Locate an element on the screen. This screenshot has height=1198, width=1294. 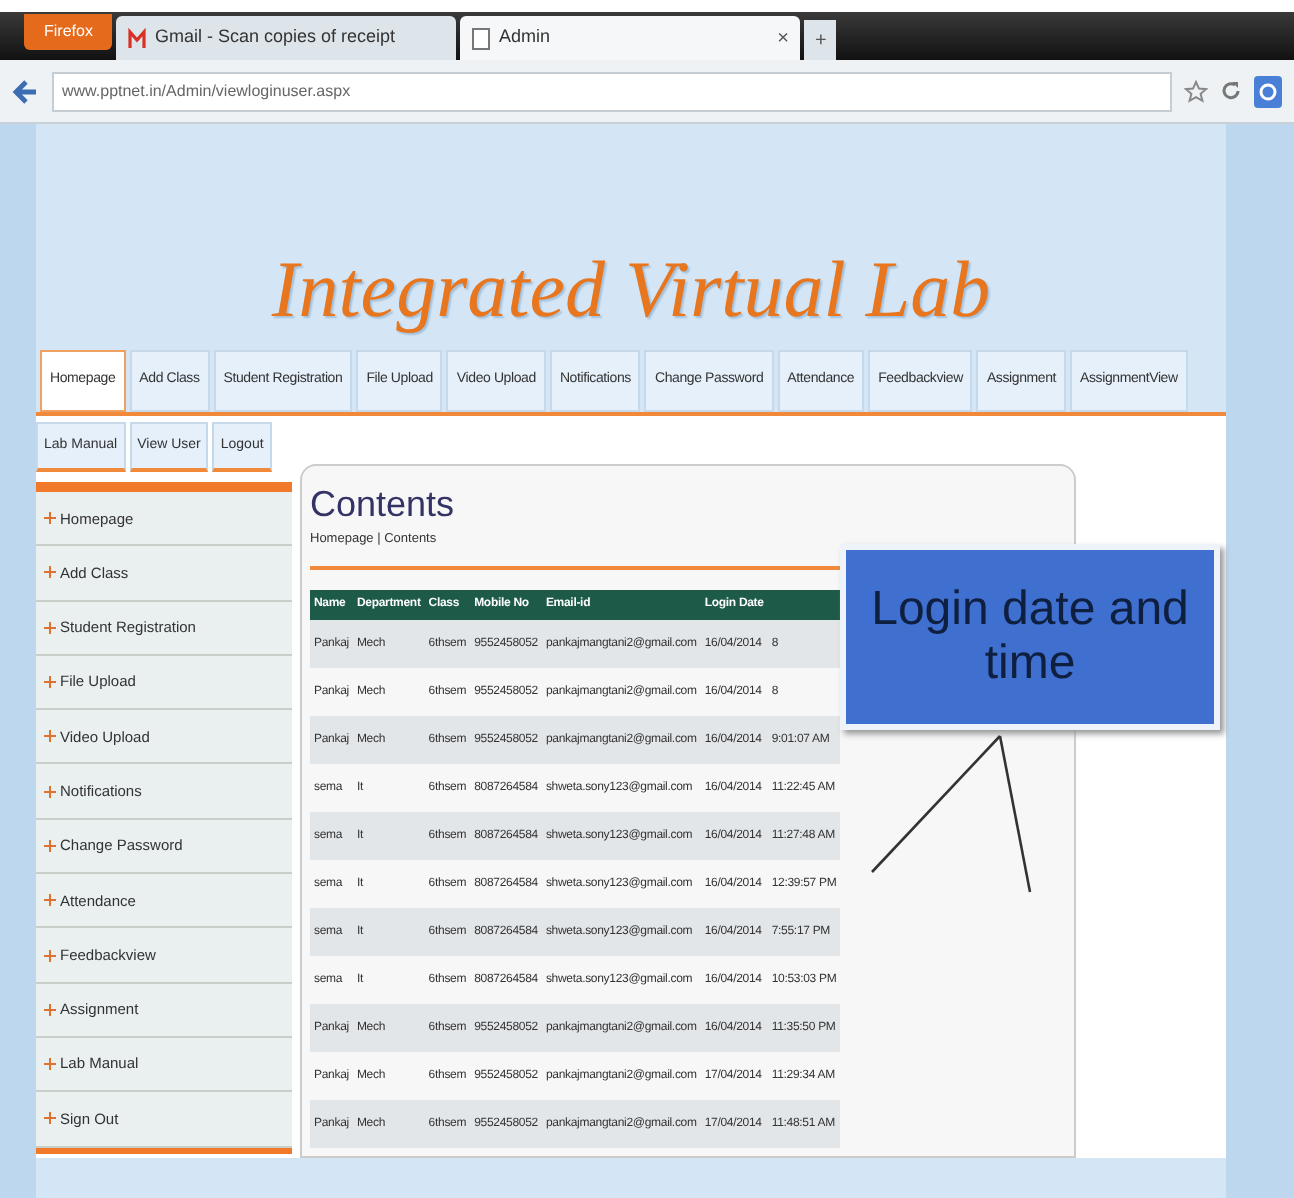
column-header is located at coordinates (804, 605).